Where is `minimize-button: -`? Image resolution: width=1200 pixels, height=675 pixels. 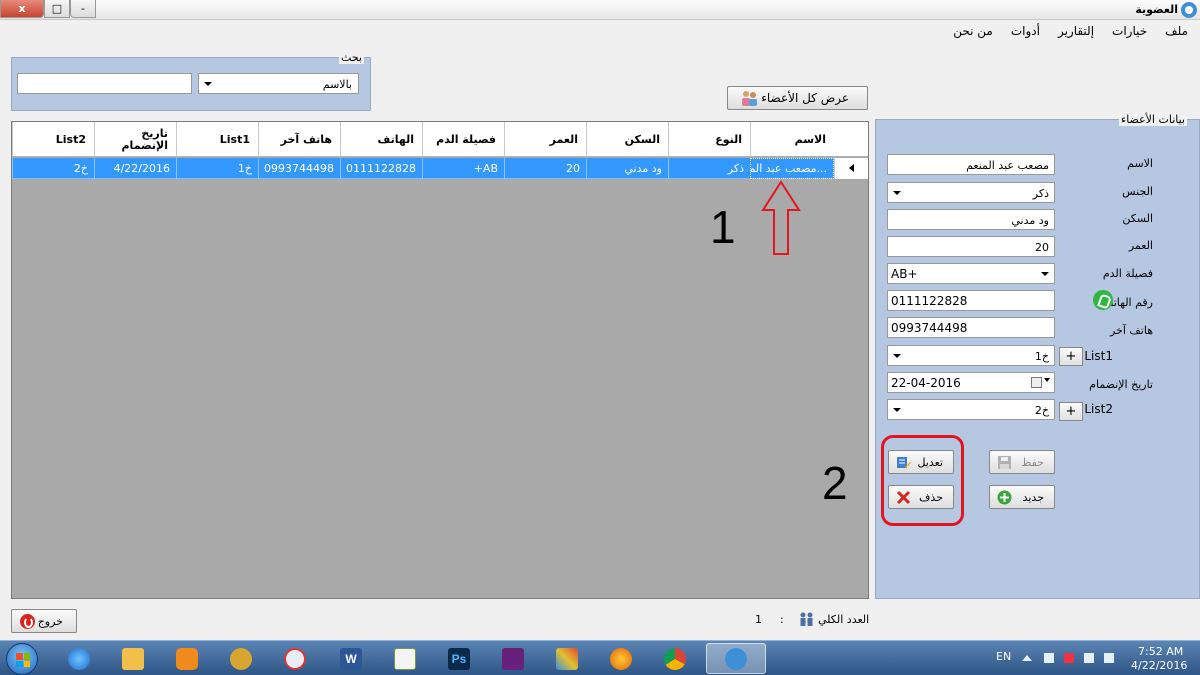 minimize-button: - is located at coordinates (83, 9).